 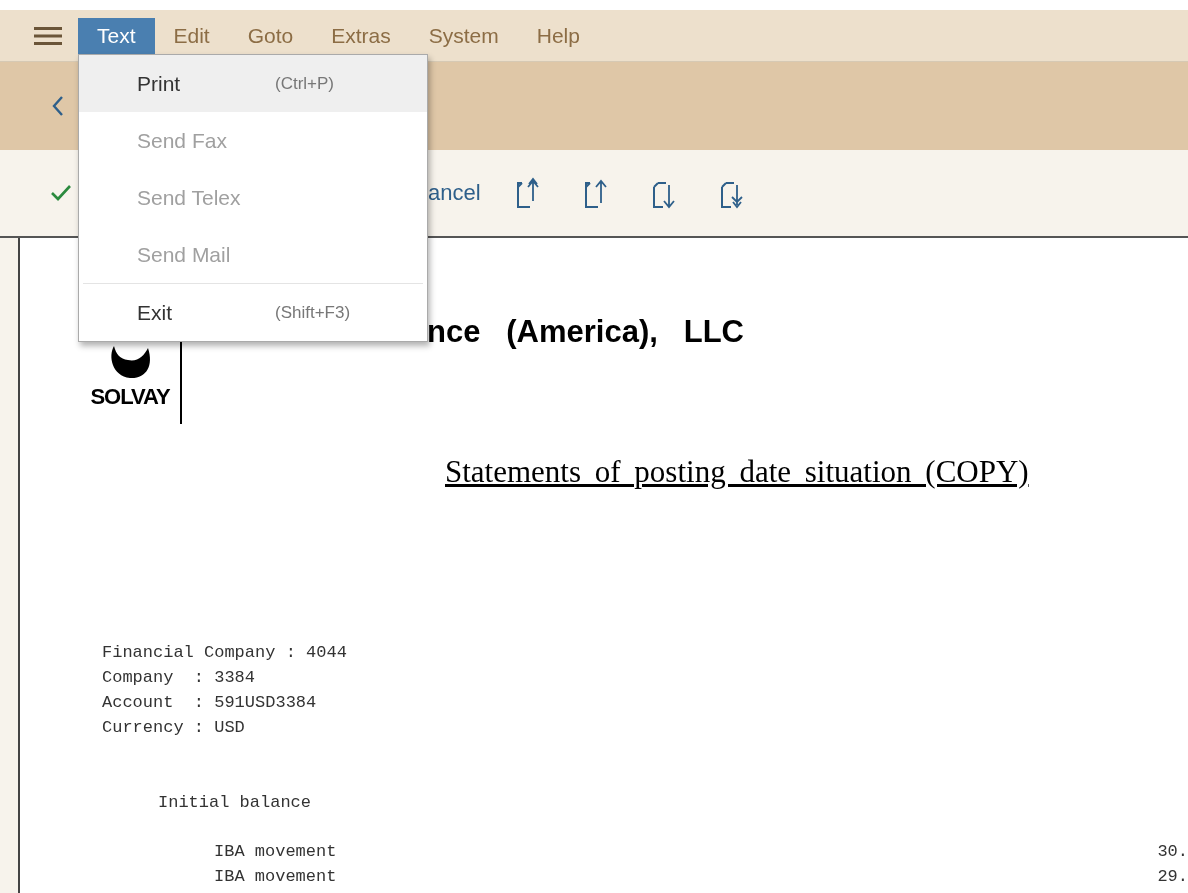 I want to click on menu-item: Extras, so click(x=361, y=35).